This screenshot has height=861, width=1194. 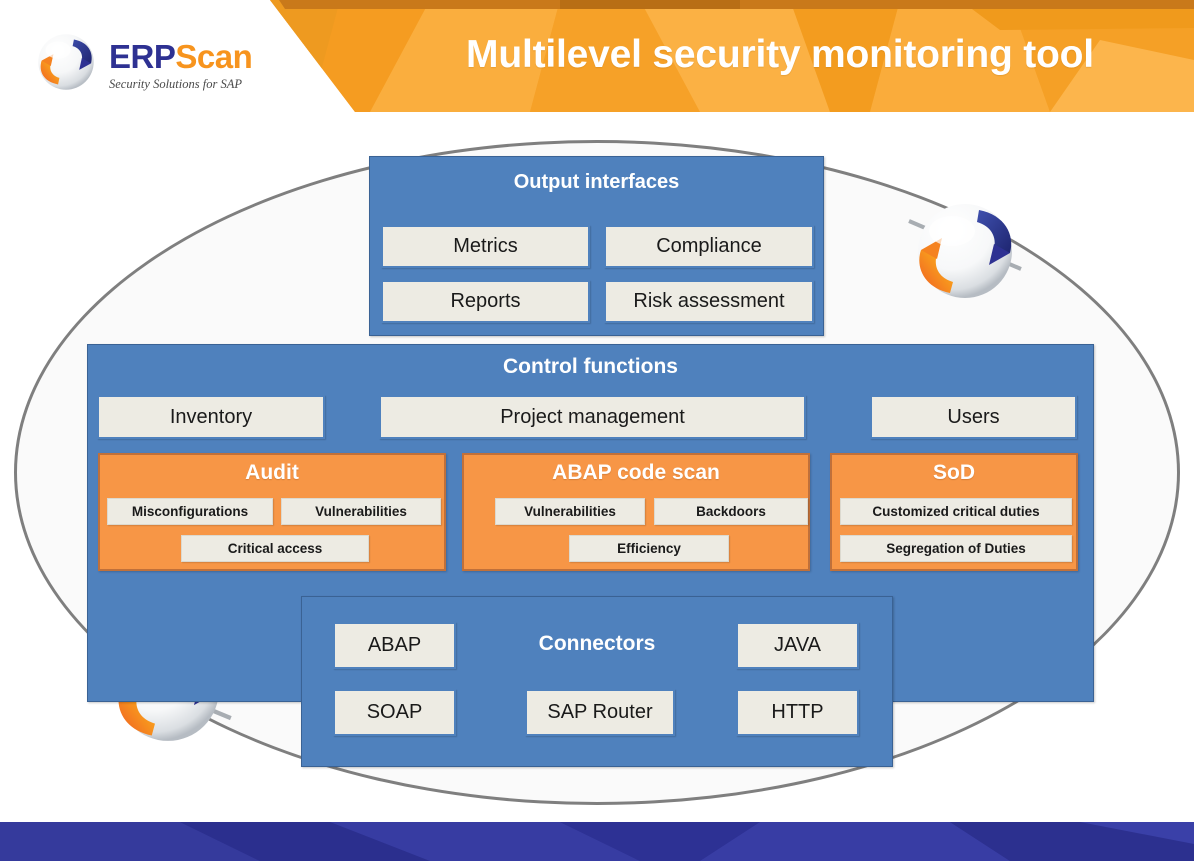 What do you see at coordinates (190, 511) in the screenshot?
I see `cell-misconfigurations: Misconfigurations` at bounding box center [190, 511].